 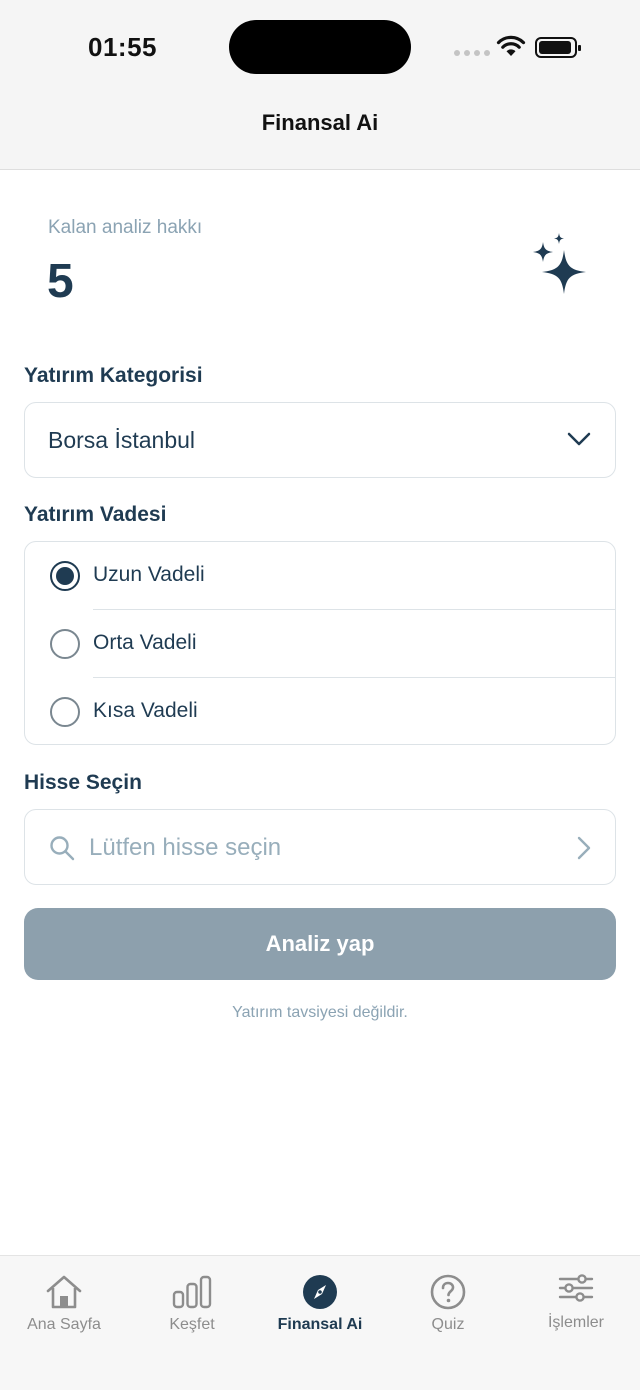 I want to click on tab-kesfet: Keşfet, so click(x=192, y=1306).